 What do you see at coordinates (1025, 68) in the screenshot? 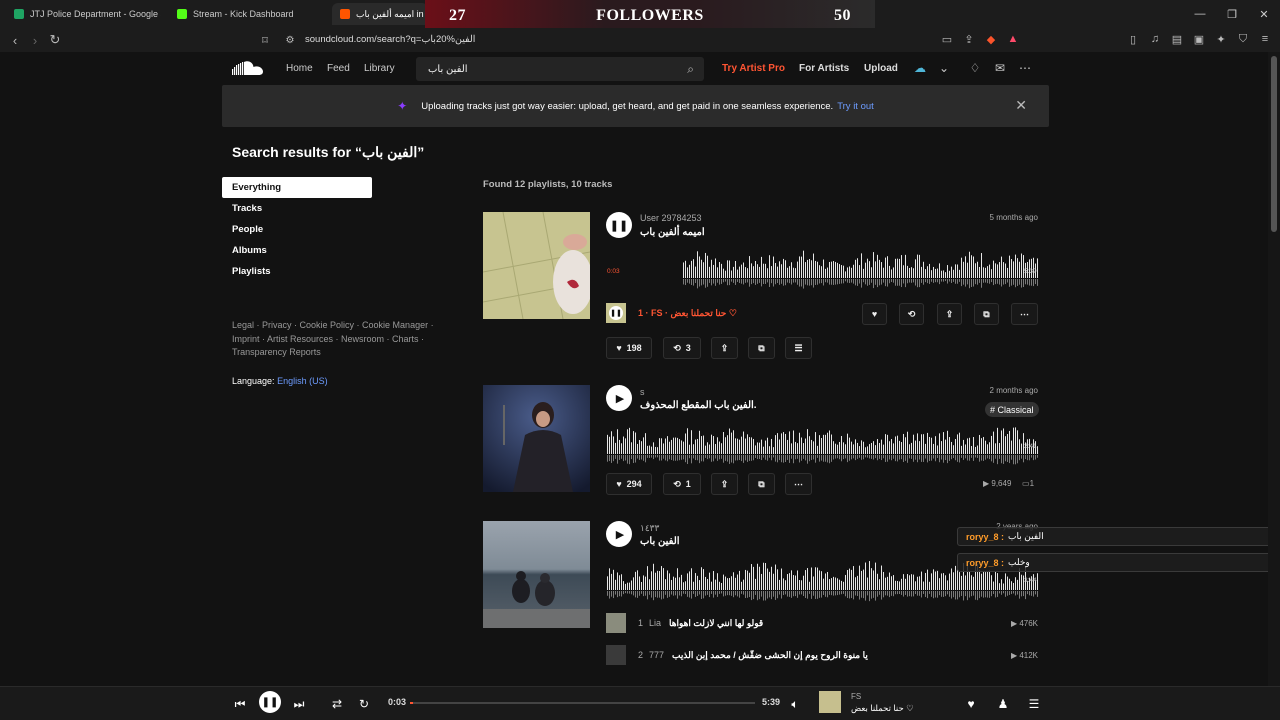
I see `more-icon: ⋯` at bounding box center [1025, 68].